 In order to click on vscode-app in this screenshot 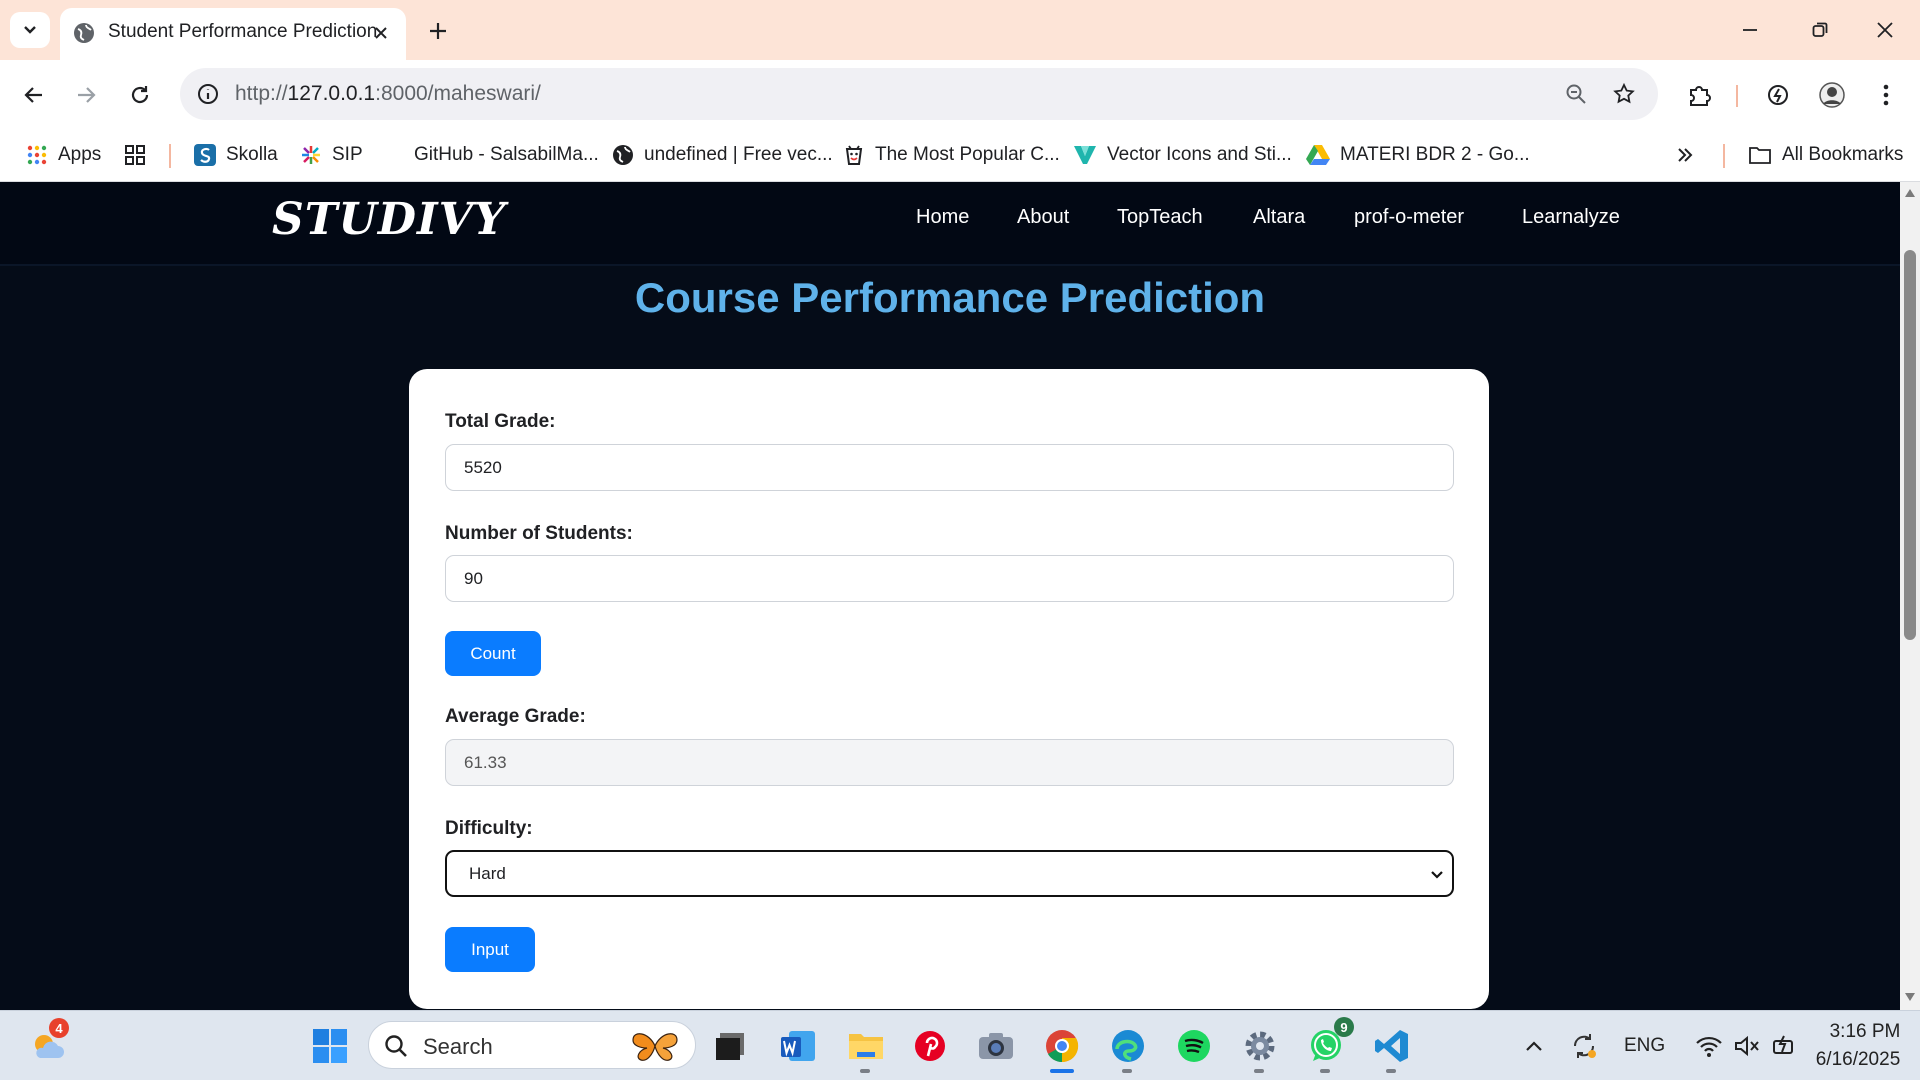, I will do `click(1392, 1047)`.